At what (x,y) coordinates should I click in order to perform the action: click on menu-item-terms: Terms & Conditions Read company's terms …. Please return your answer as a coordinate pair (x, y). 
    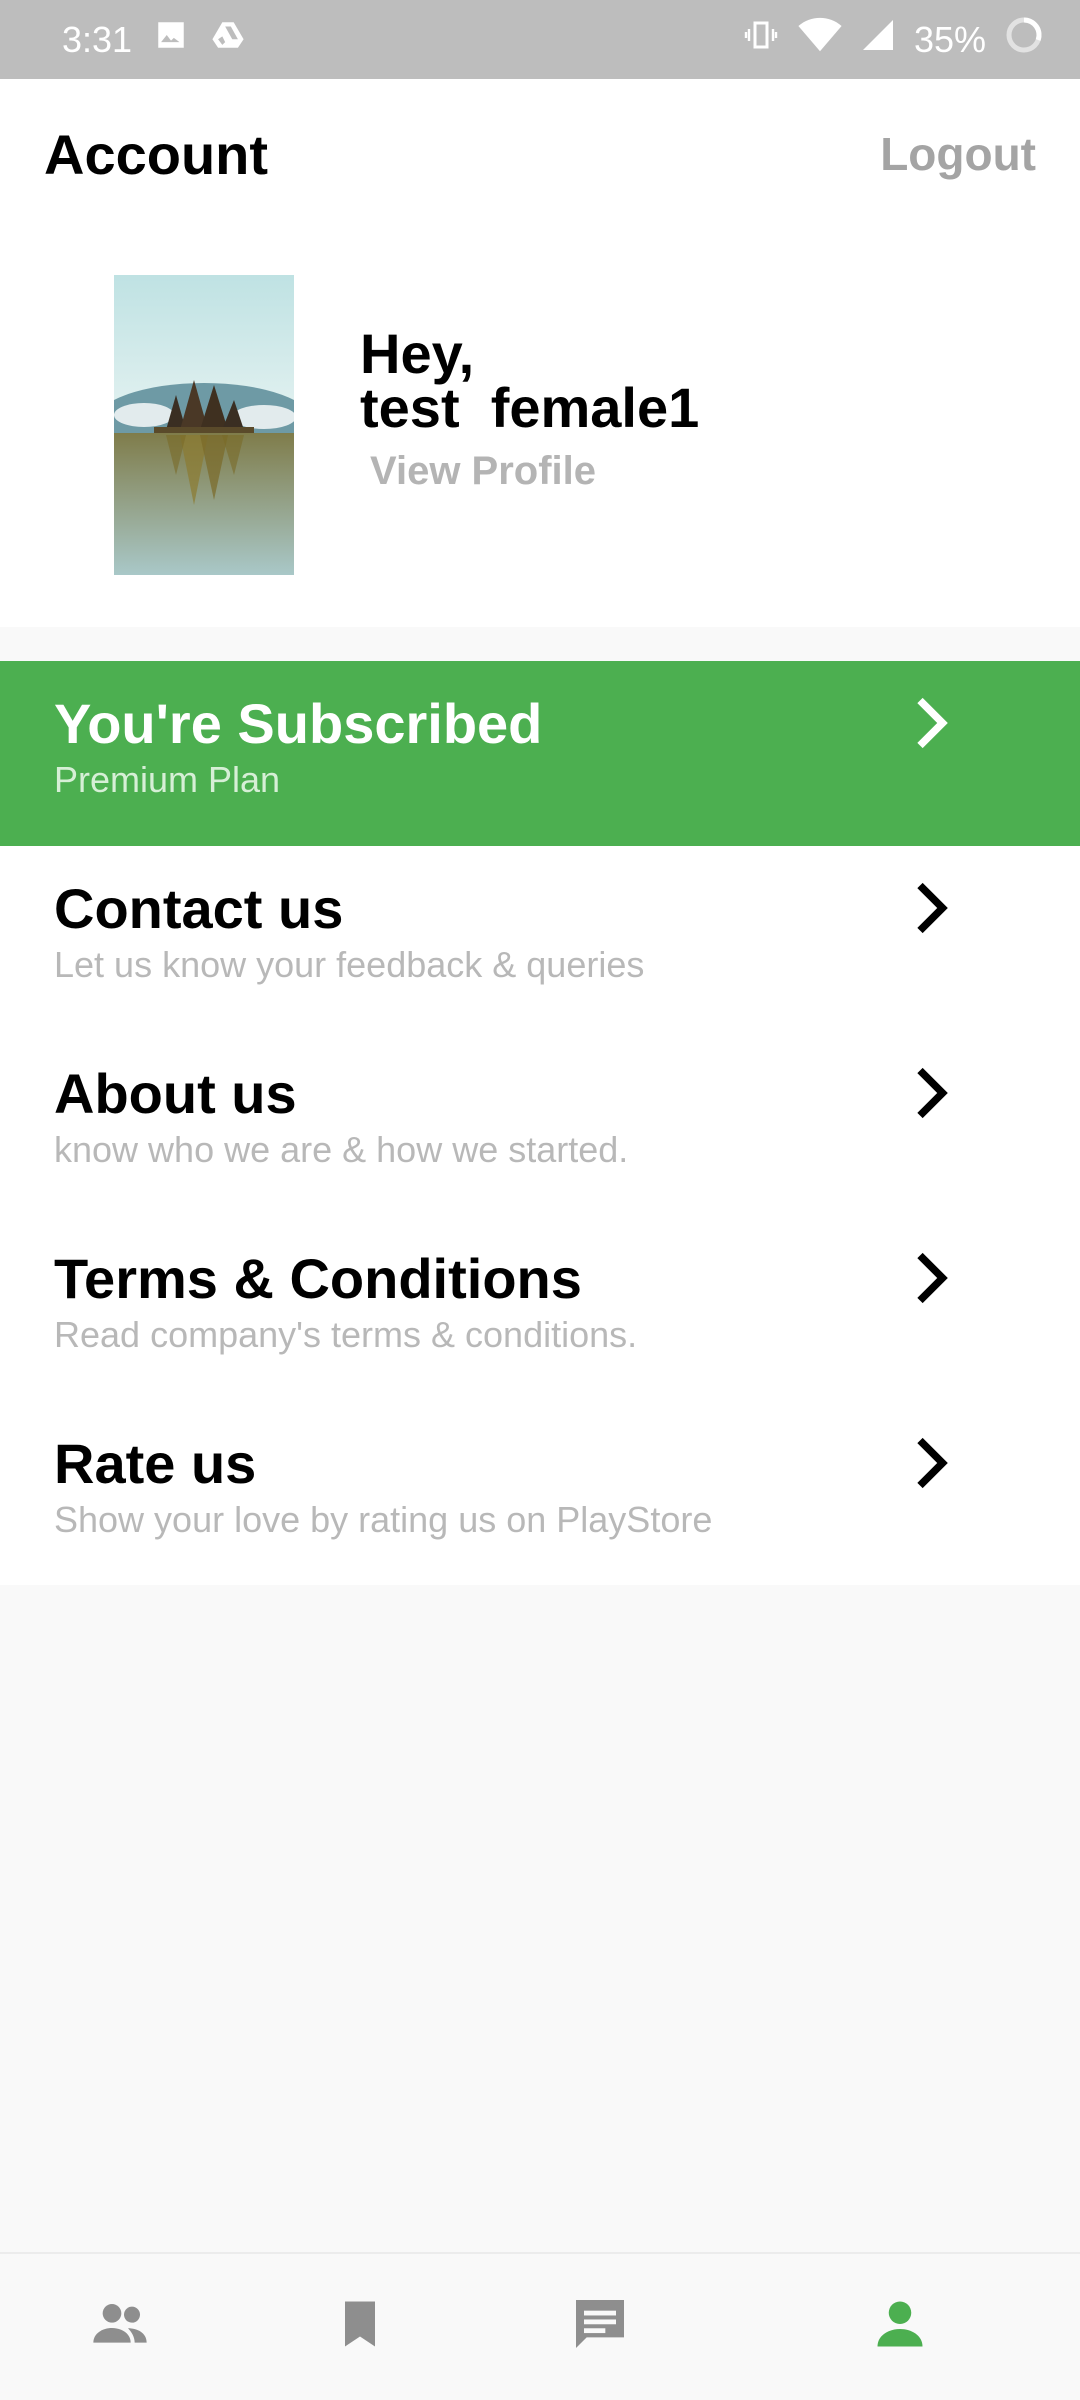
    Looking at the image, I should click on (540, 1308).